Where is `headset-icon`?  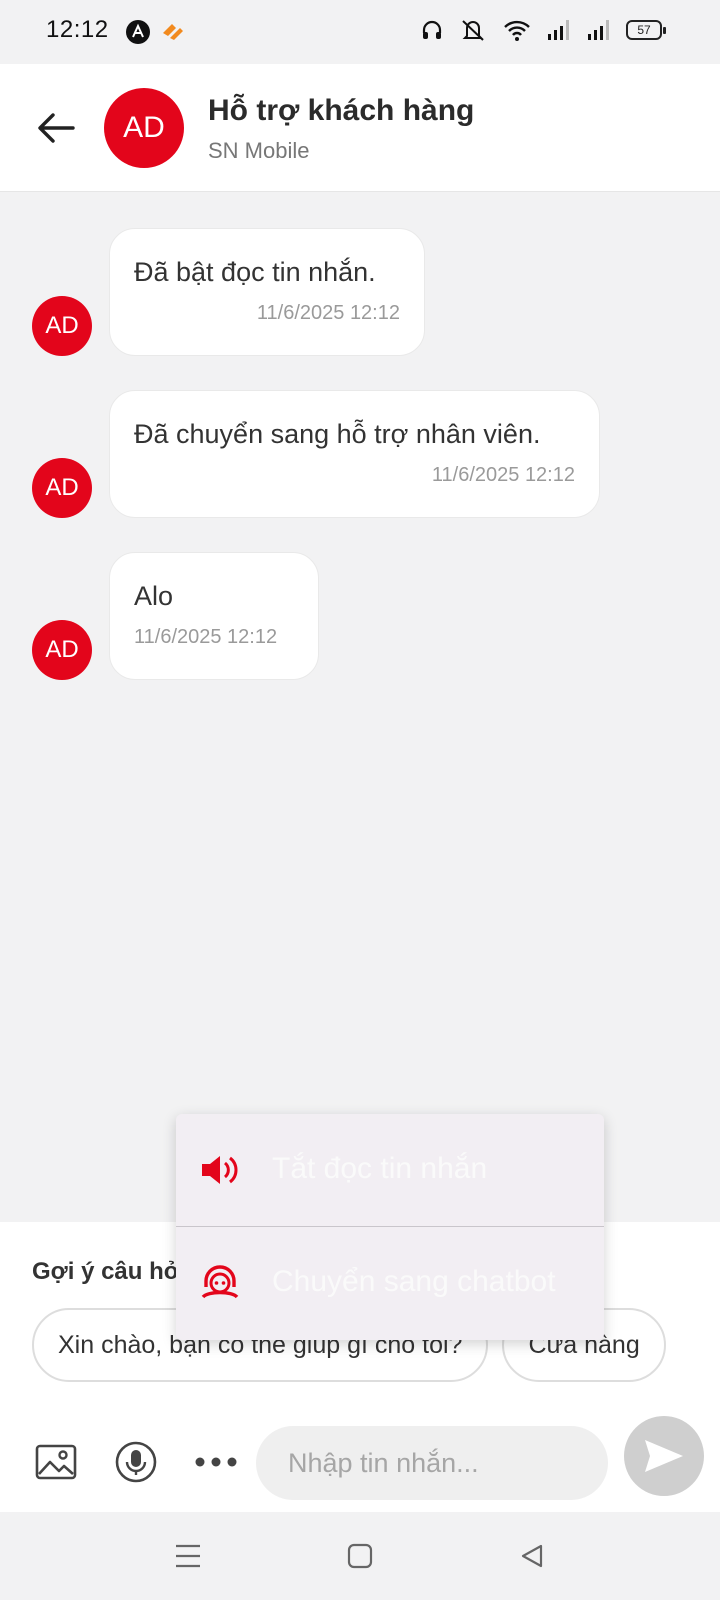
headset-icon is located at coordinates (432, 29).